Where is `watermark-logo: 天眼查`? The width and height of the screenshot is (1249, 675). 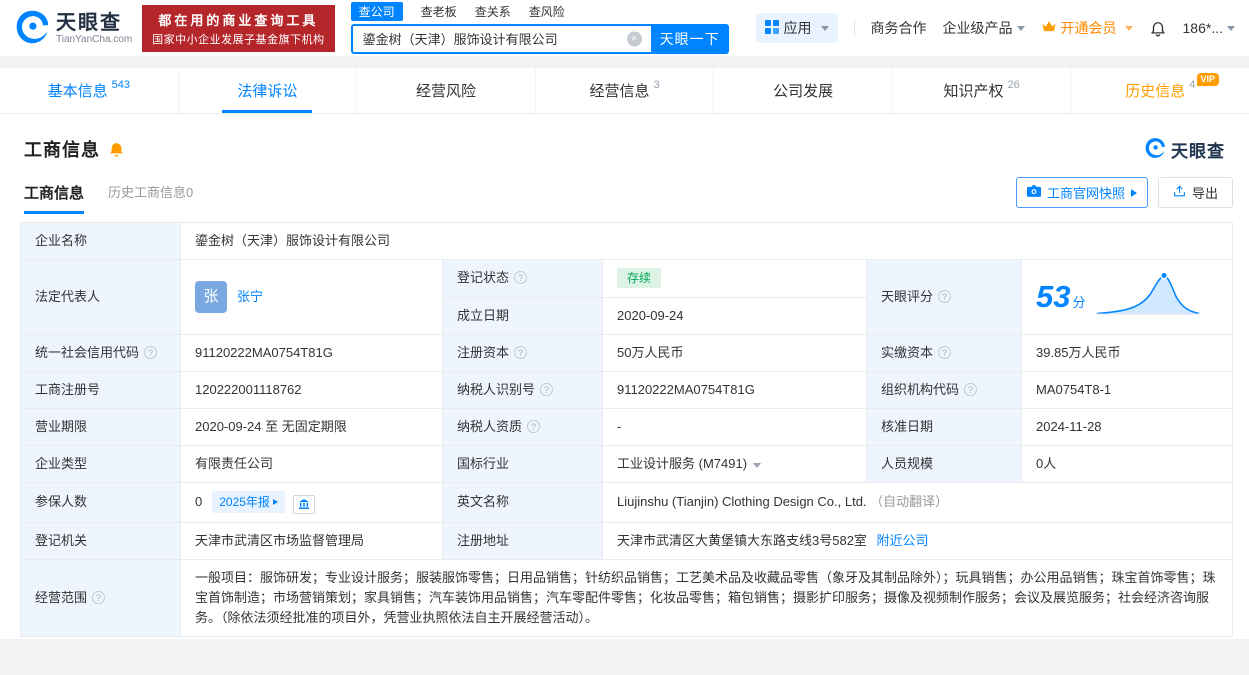
watermark-logo: 天眼查 is located at coordinates (1184, 149).